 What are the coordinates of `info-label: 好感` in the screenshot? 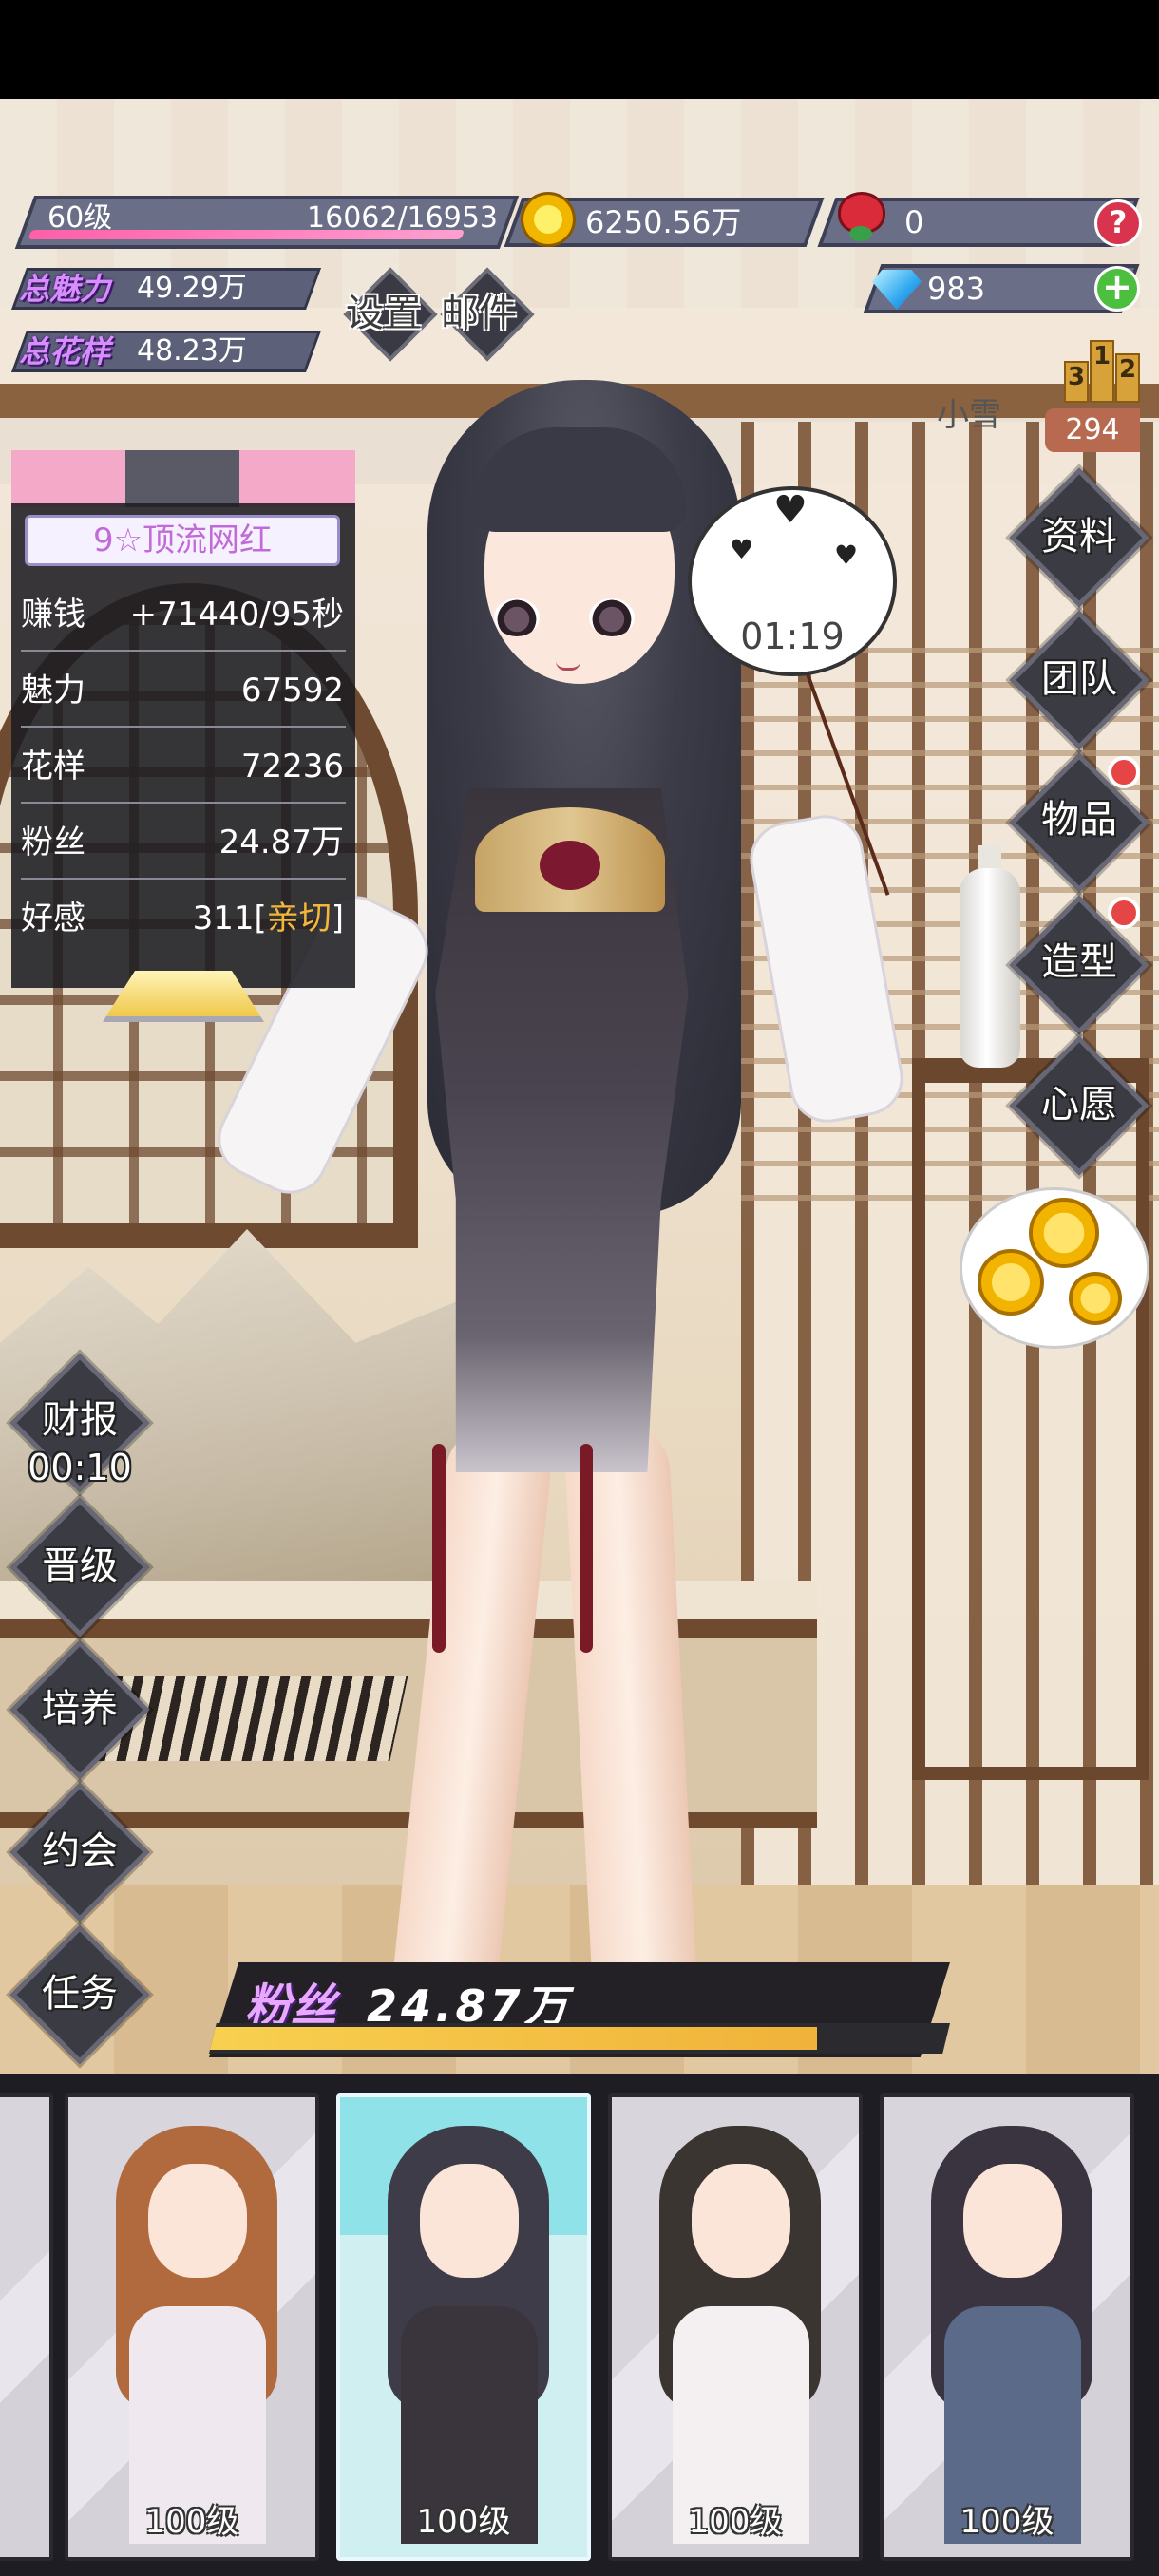 It's located at (53, 919).